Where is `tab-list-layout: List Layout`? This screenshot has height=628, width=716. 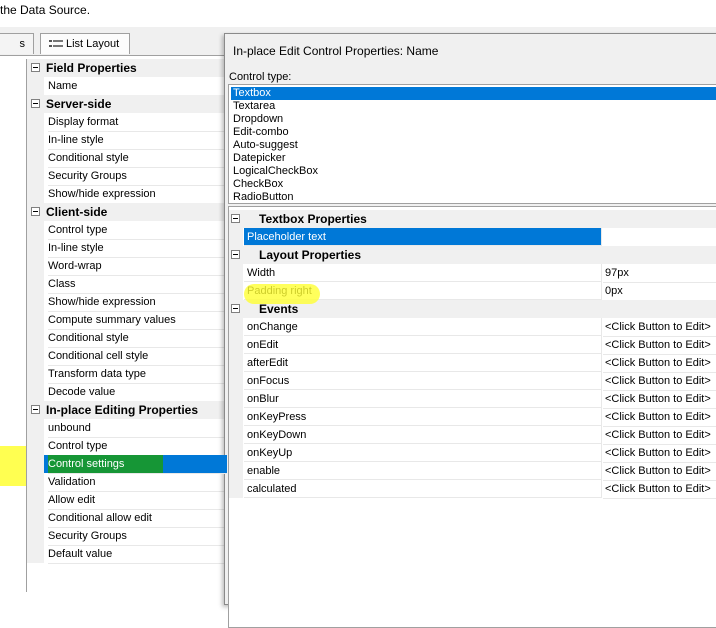 tab-list-layout: List Layout is located at coordinates (85, 43).